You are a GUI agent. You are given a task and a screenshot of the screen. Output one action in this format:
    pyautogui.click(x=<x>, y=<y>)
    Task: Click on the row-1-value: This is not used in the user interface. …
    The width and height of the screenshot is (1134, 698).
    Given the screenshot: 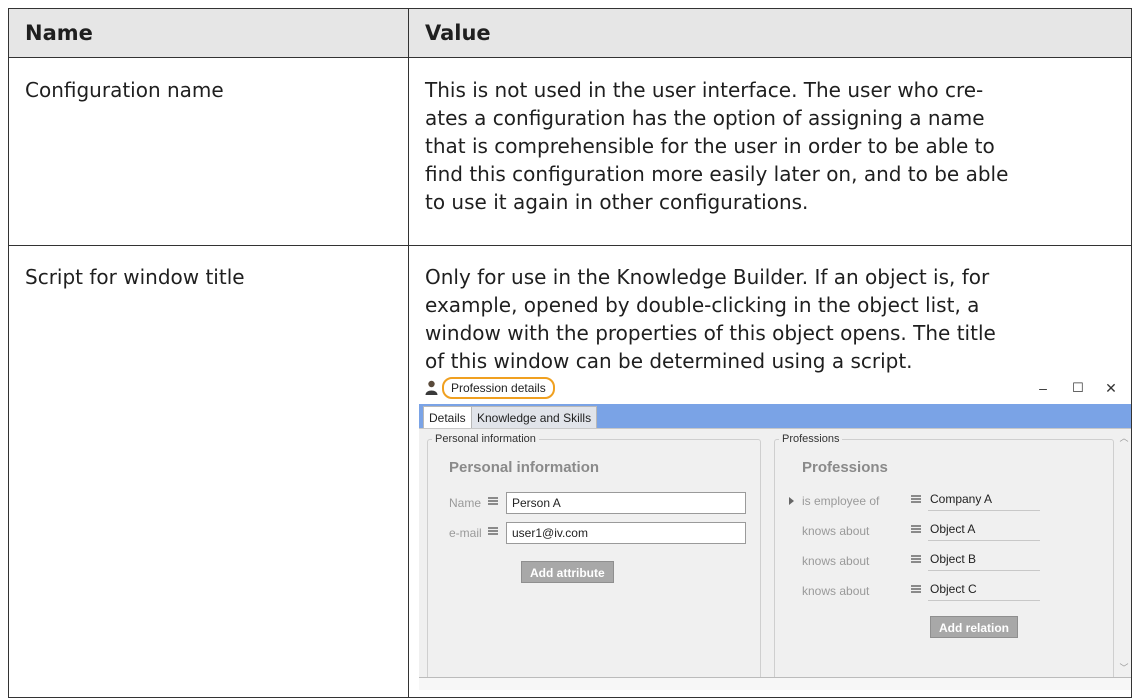 What is the action you would take?
    pyautogui.click(x=770, y=146)
    